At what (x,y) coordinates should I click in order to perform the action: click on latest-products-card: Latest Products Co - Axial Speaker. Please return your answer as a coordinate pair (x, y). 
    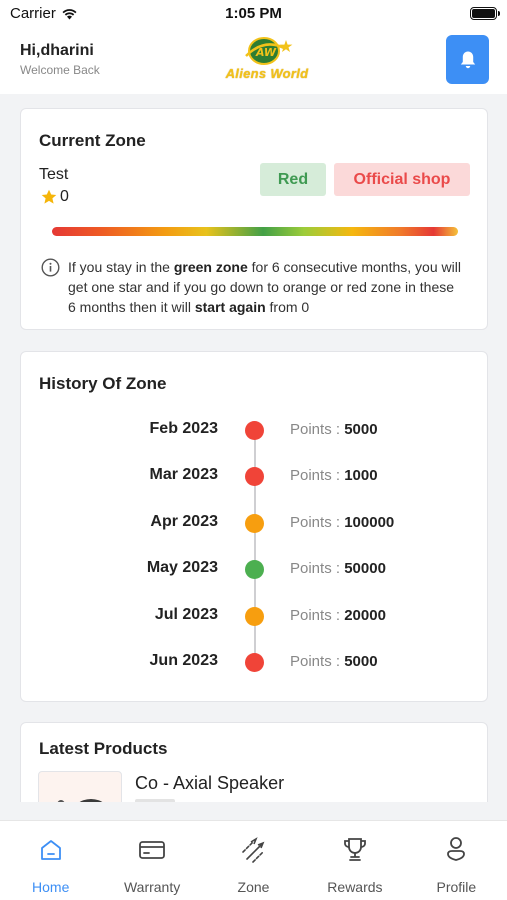
    Looking at the image, I should click on (254, 762).